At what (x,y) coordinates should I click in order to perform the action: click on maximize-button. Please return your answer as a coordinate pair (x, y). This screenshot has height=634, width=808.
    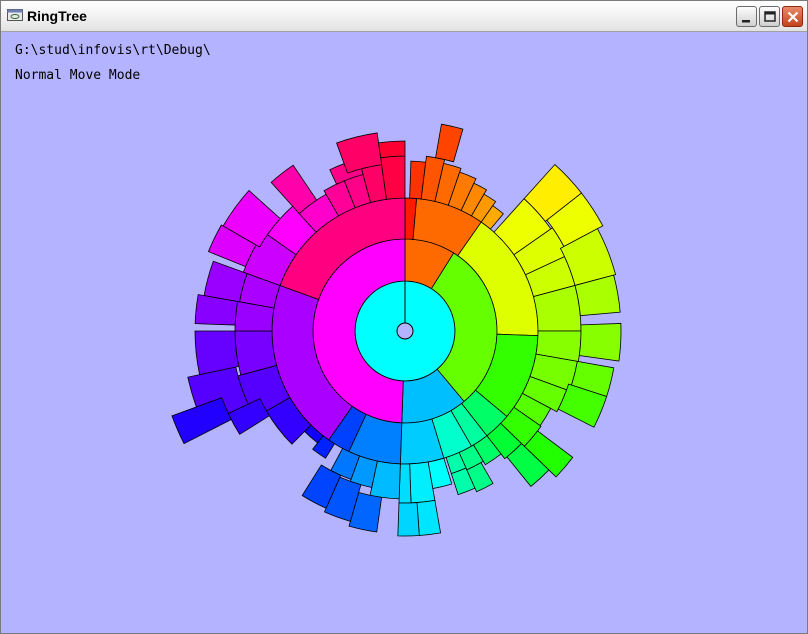
    Looking at the image, I should click on (769, 16).